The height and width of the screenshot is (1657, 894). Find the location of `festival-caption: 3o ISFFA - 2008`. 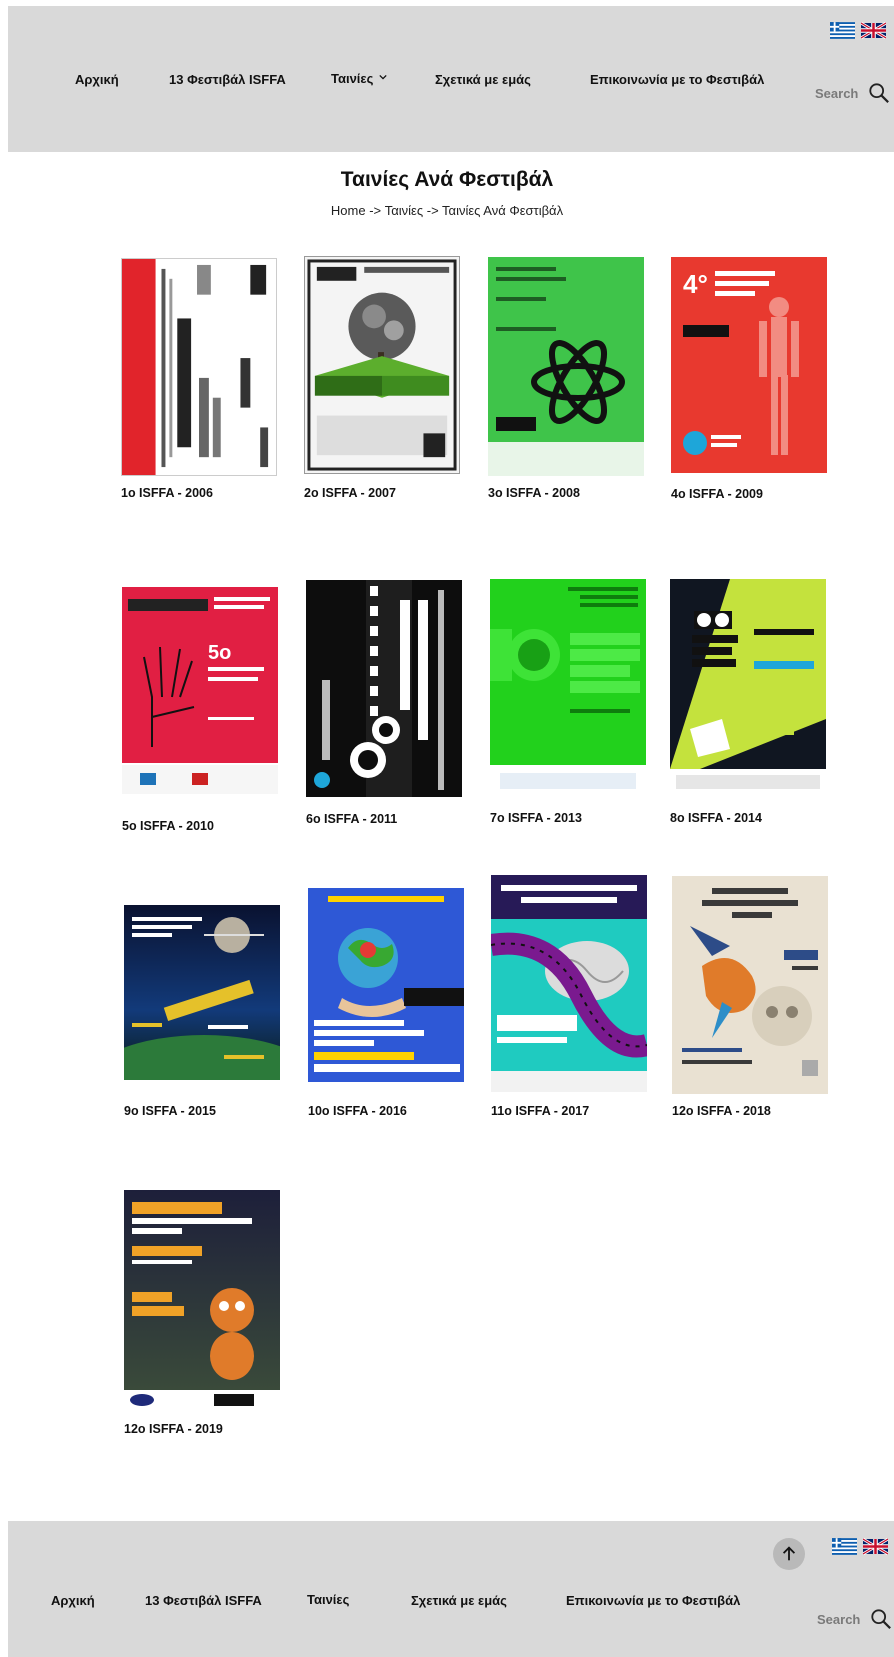

festival-caption: 3o ISFFA - 2008 is located at coordinates (534, 493).